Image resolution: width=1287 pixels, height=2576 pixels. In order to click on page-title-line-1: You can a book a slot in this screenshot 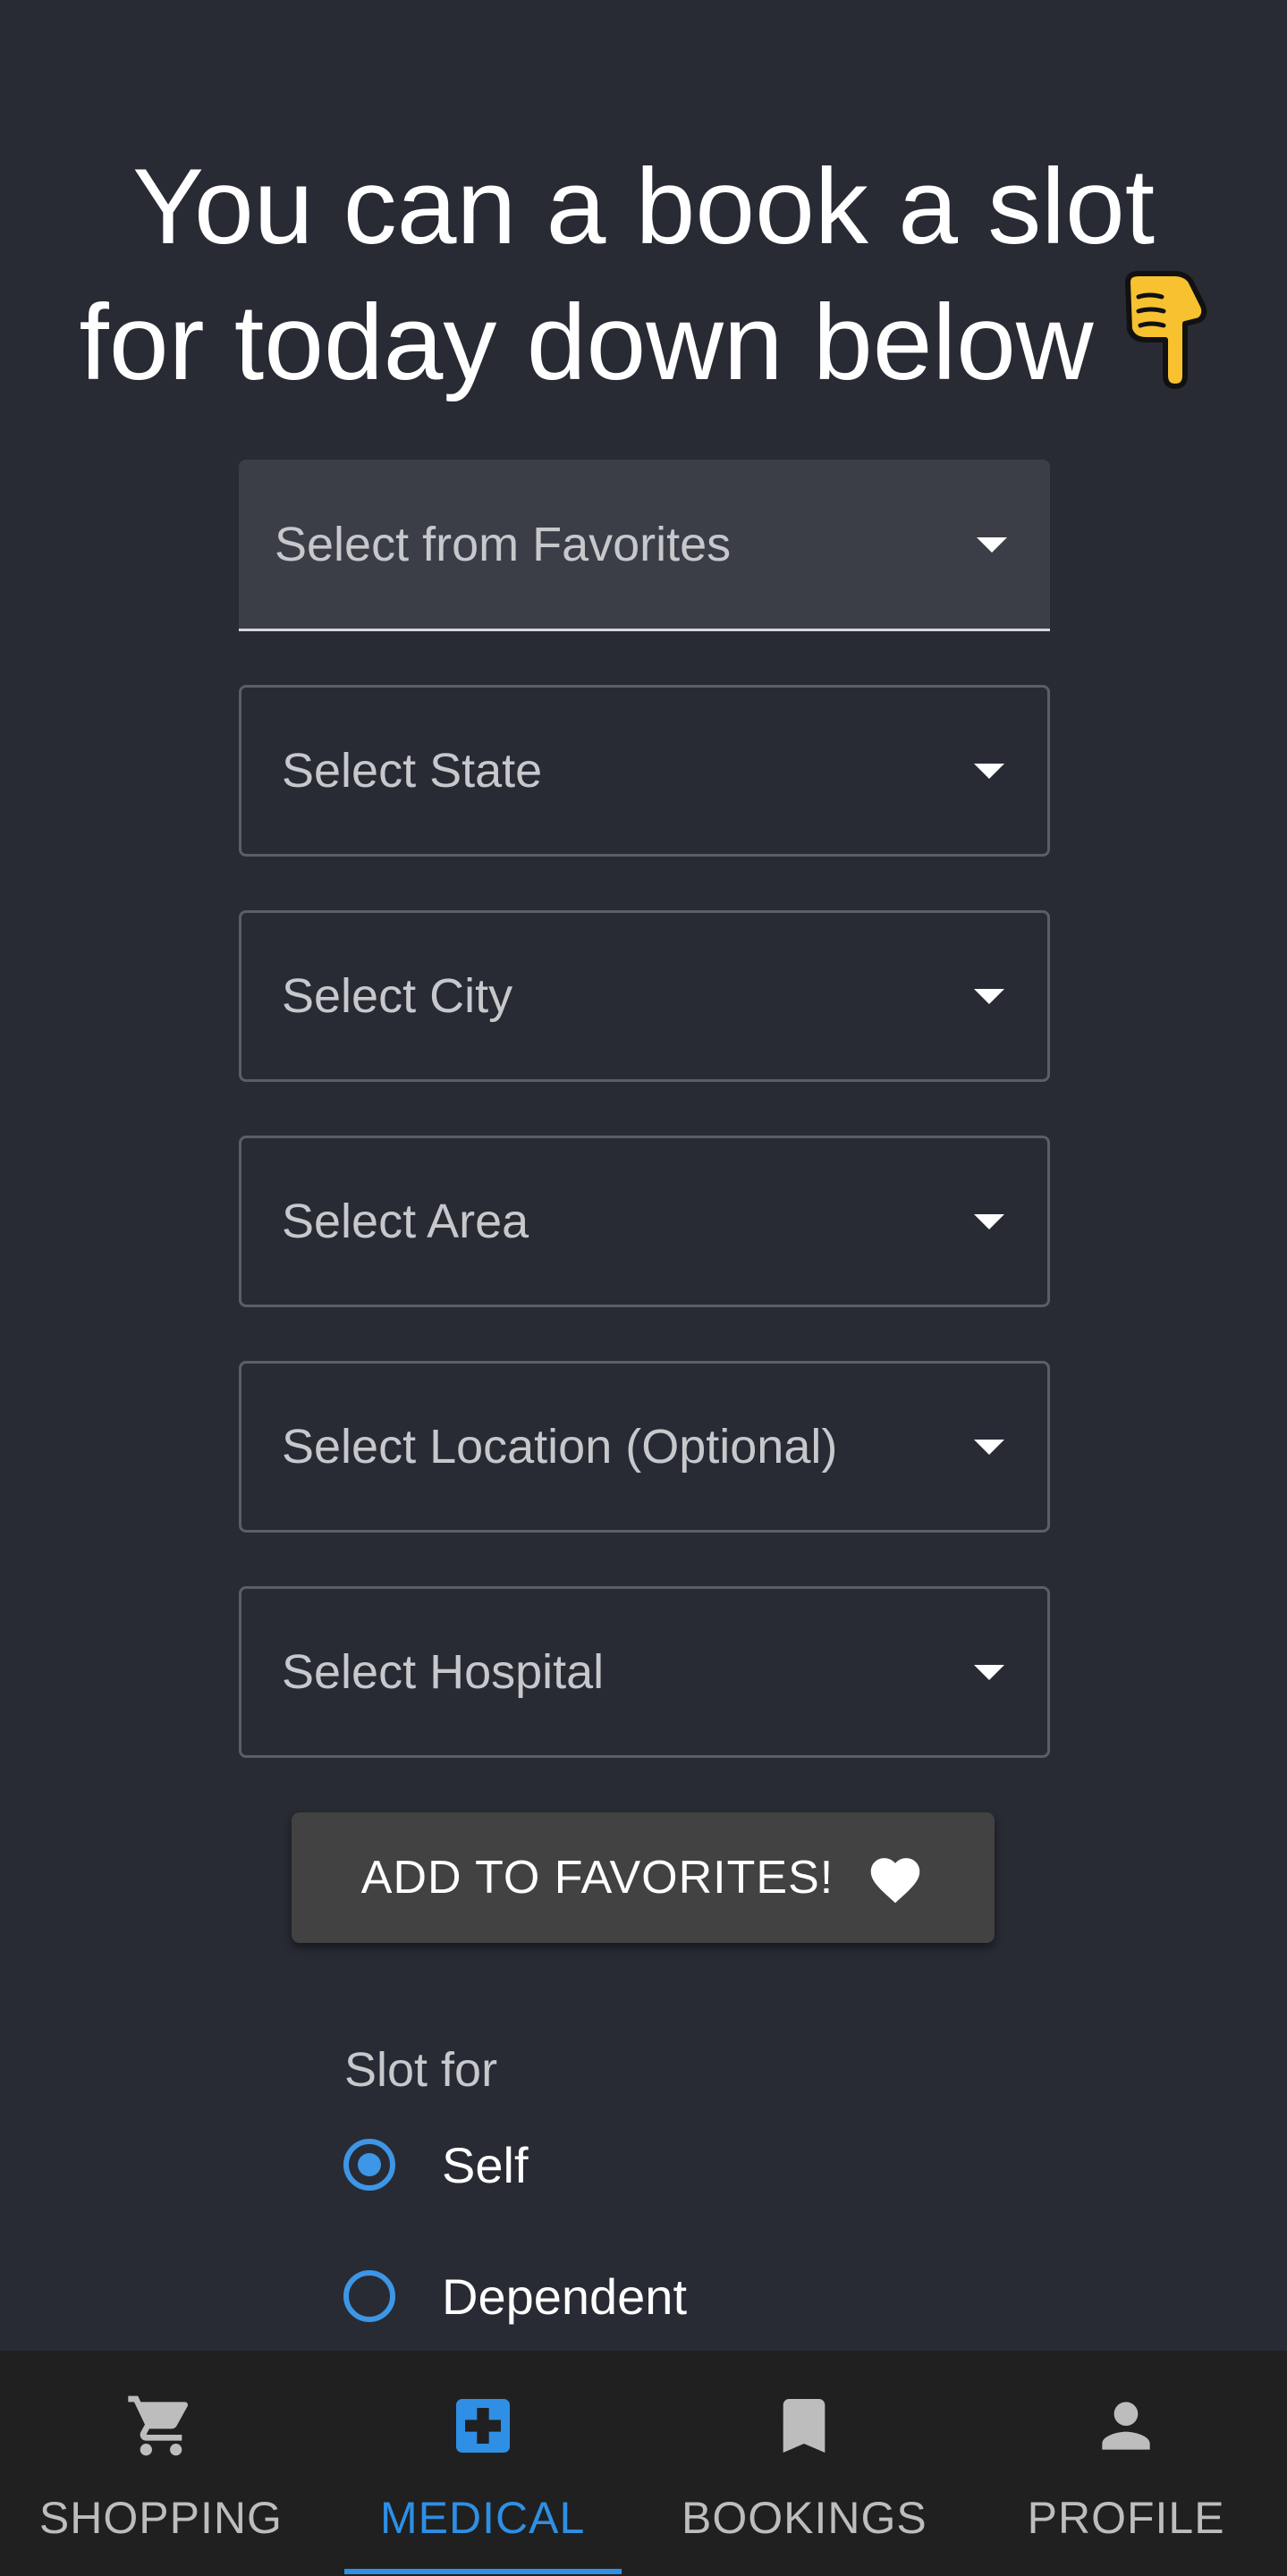, I will do `click(643, 206)`.